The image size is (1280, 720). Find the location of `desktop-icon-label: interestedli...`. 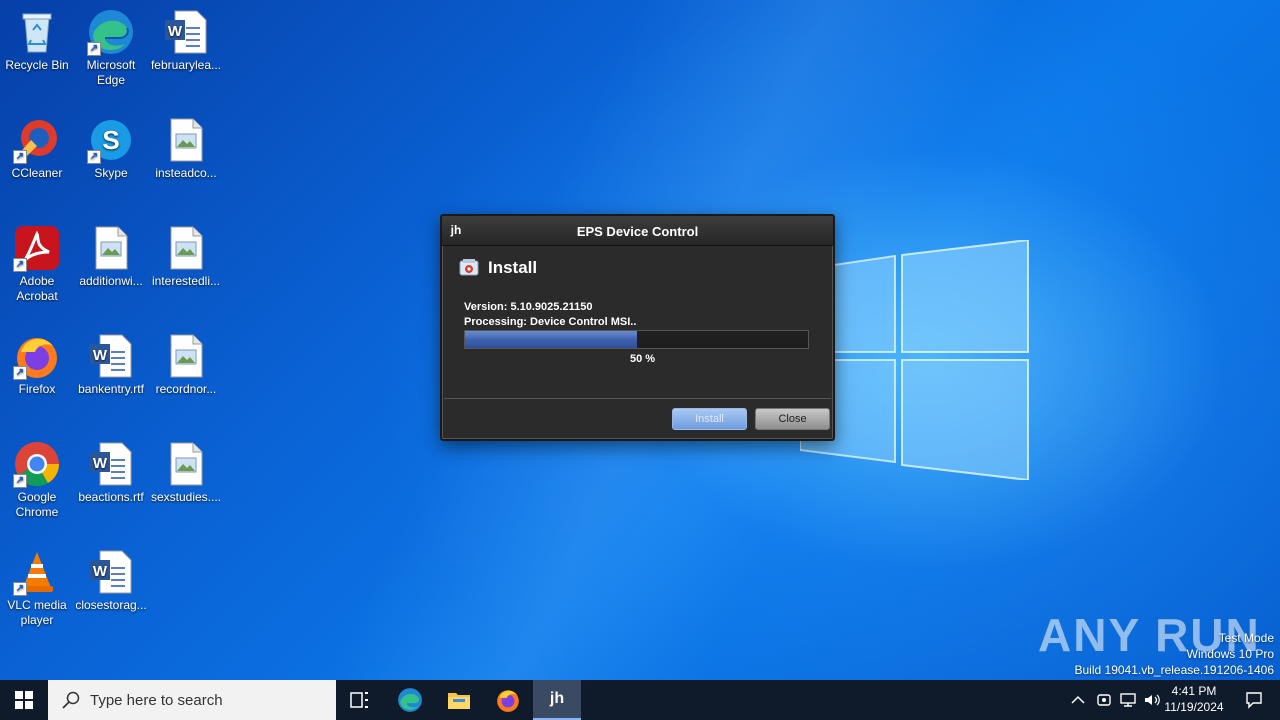

desktop-icon-label: interestedli... is located at coordinates (186, 281).